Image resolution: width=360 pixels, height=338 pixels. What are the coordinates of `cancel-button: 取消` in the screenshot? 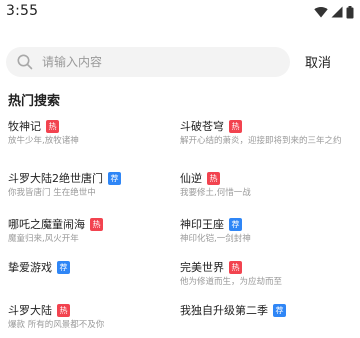 It's located at (318, 61).